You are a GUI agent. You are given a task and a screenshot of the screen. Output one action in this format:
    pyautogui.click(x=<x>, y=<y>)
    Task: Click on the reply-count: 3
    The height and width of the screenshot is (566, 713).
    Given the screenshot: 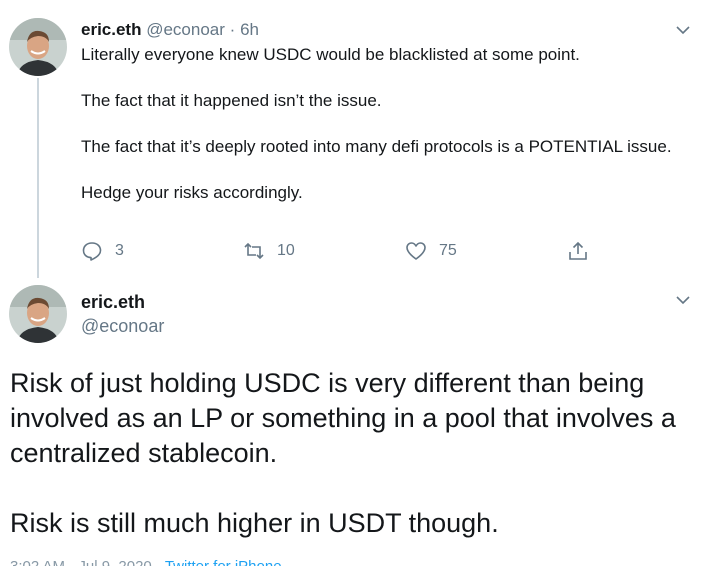 What is the action you would take?
    pyautogui.click(x=119, y=250)
    